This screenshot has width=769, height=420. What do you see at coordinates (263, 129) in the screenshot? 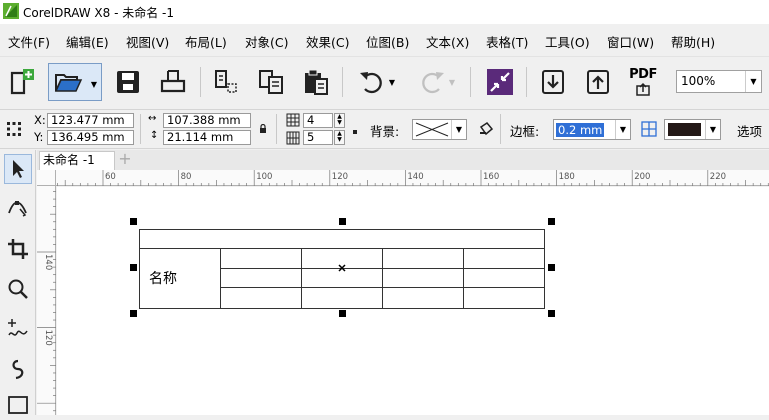
I see `lock-ratio-icon` at bounding box center [263, 129].